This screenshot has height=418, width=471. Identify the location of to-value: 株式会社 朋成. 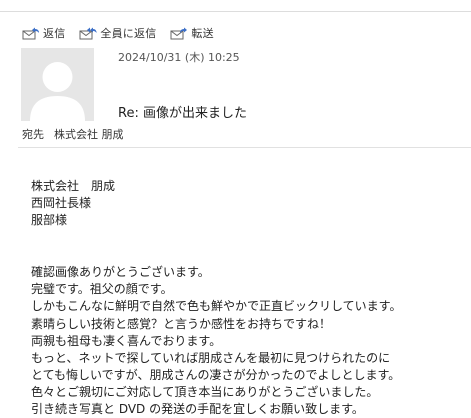
(89, 134).